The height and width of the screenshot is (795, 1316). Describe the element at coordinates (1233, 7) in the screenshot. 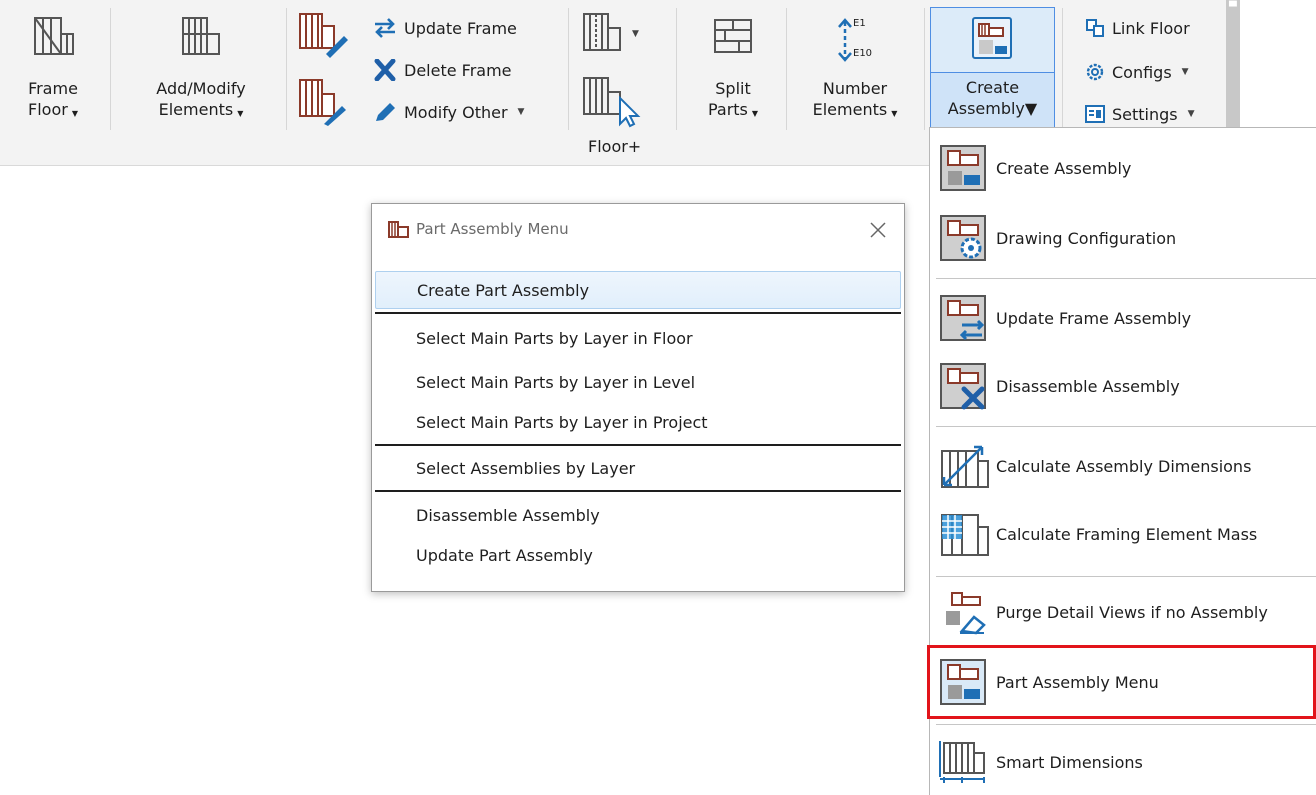

I see `collapse-icon: ▀` at that location.